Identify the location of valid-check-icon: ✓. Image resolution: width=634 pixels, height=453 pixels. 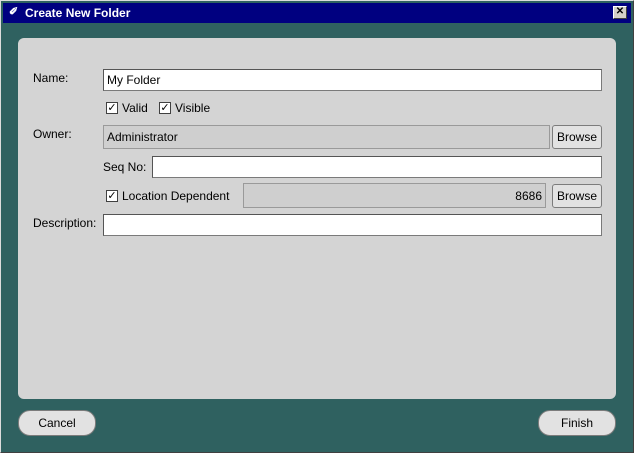
(112, 108).